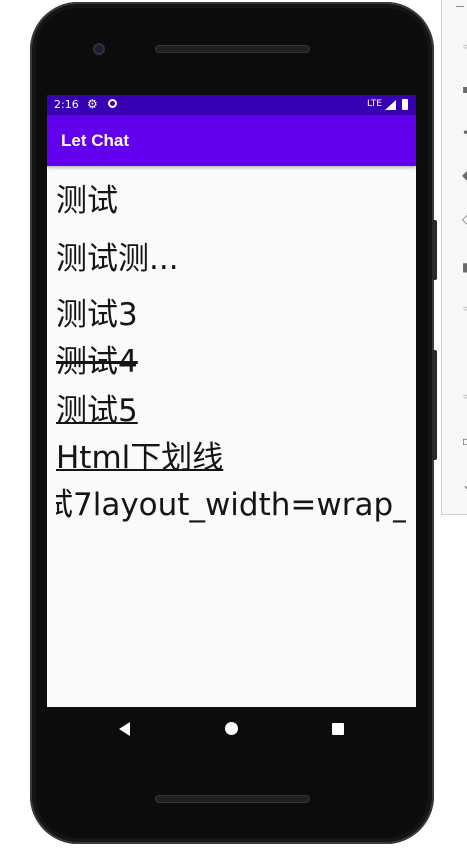 The height and width of the screenshot is (864, 467). Describe the element at coordinates (460, 6) in the screenshot. I see `minimize-icon` at that location.